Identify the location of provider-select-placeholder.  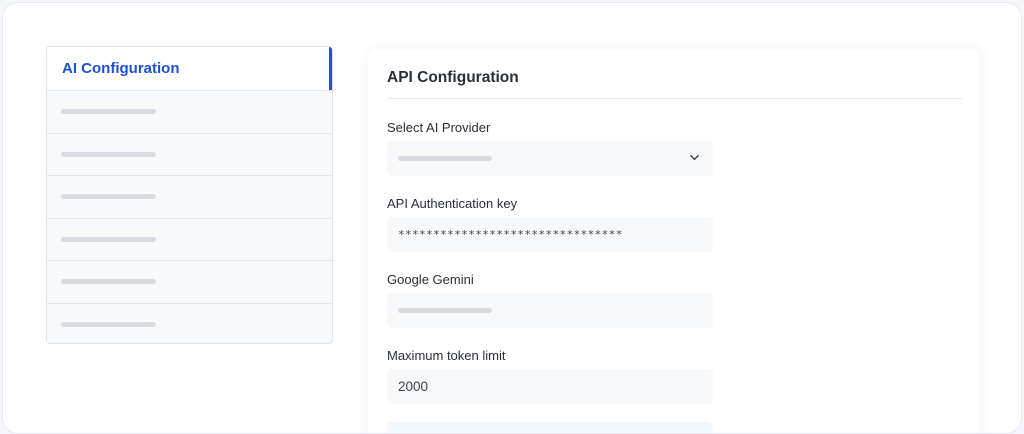
(445, 158).